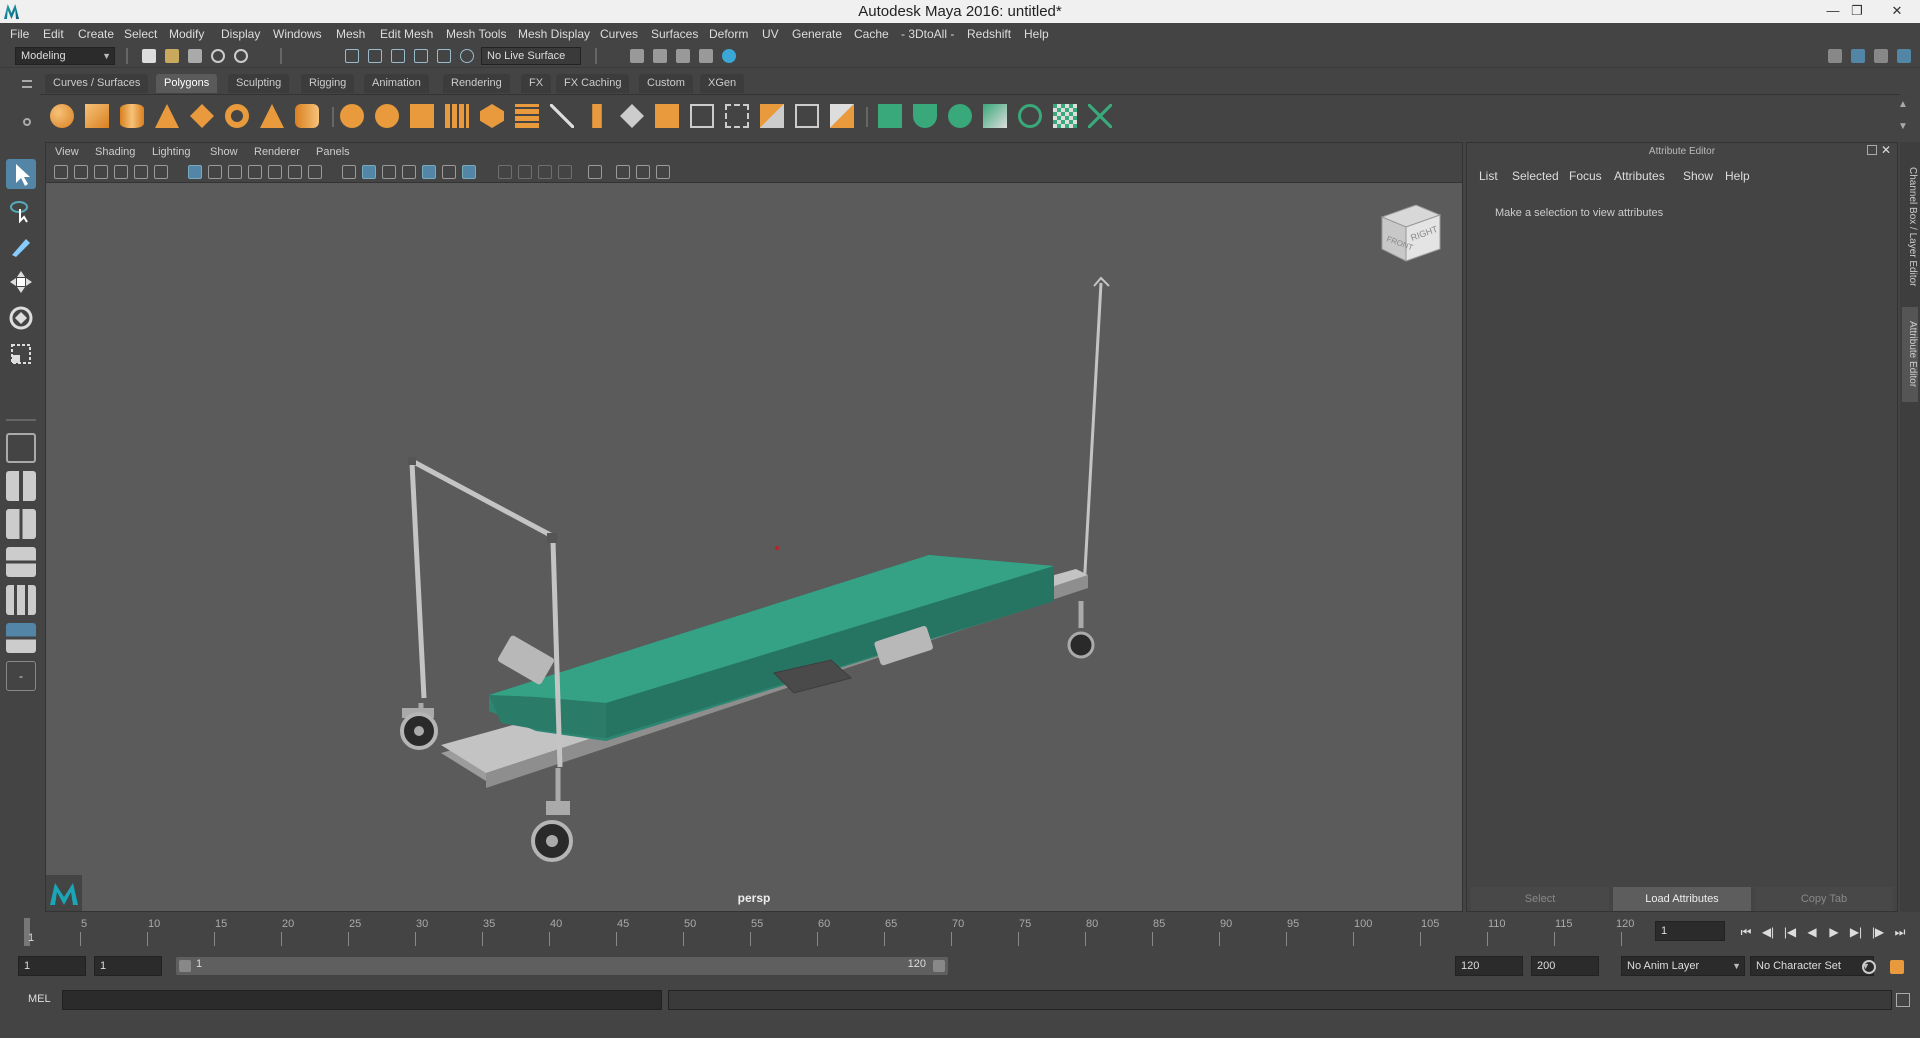 This screenshot has height=1038, width=1920. Describe the element at coordinates (1881, 56) in the screenshot. I see `toggle-tool-settings-icon` at that location.